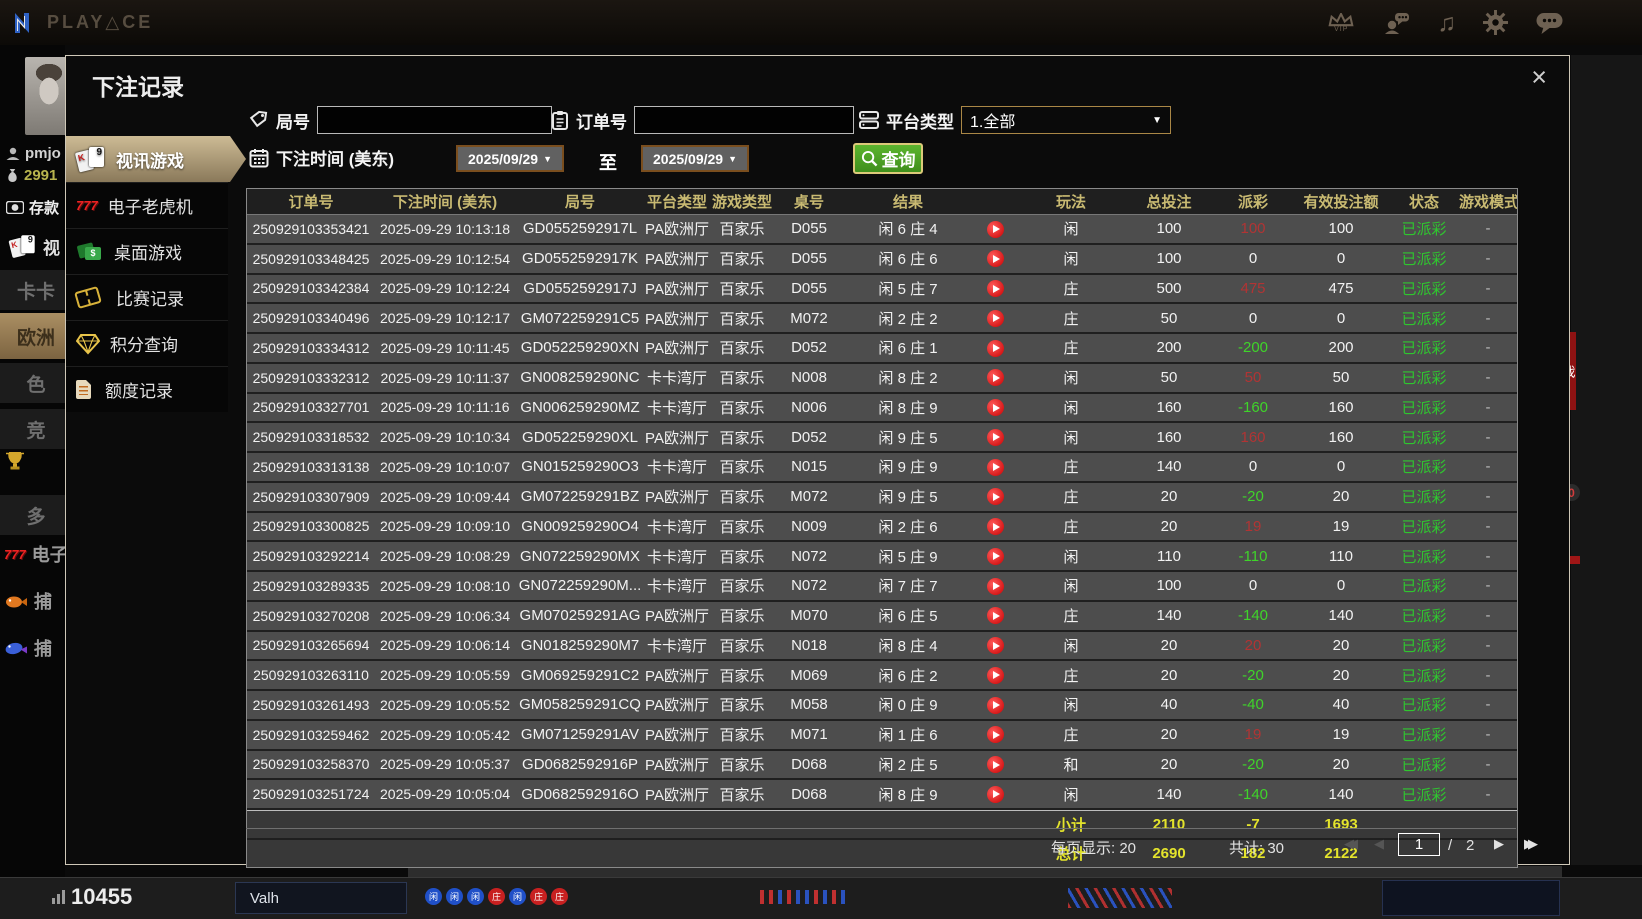  I want to click on nav-item-fishing: 捕, so click(28, 601).